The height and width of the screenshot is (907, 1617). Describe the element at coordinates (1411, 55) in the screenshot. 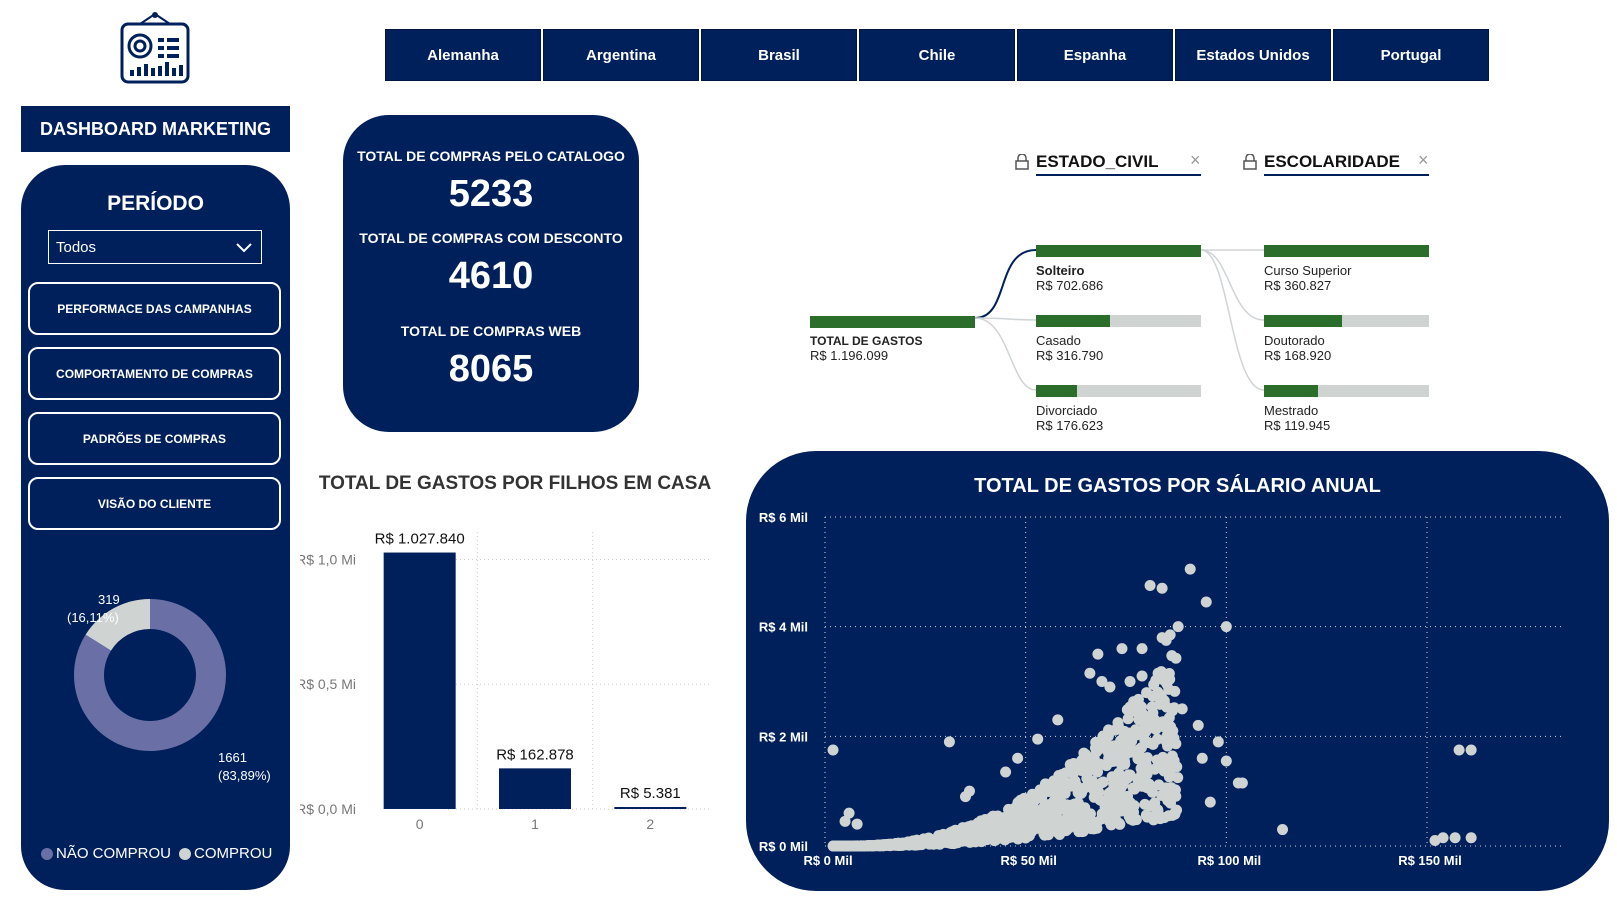

I see `tab-portugal: Portugal` at that location.